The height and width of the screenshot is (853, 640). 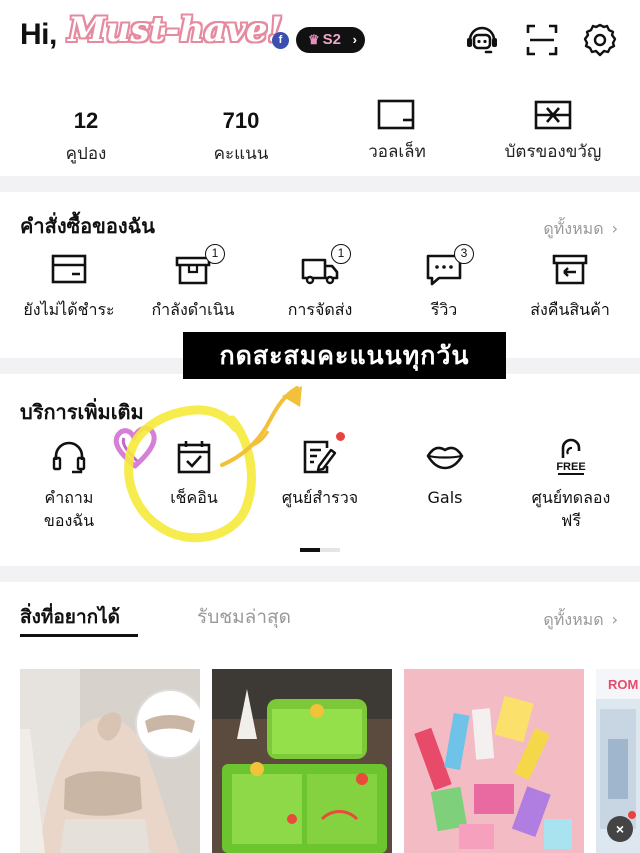 What do you see at coordinates (570, 309) in the screenshot?
I see `order-return-label: ส่งคืนสินค้า` at bounding box center [570, 309].